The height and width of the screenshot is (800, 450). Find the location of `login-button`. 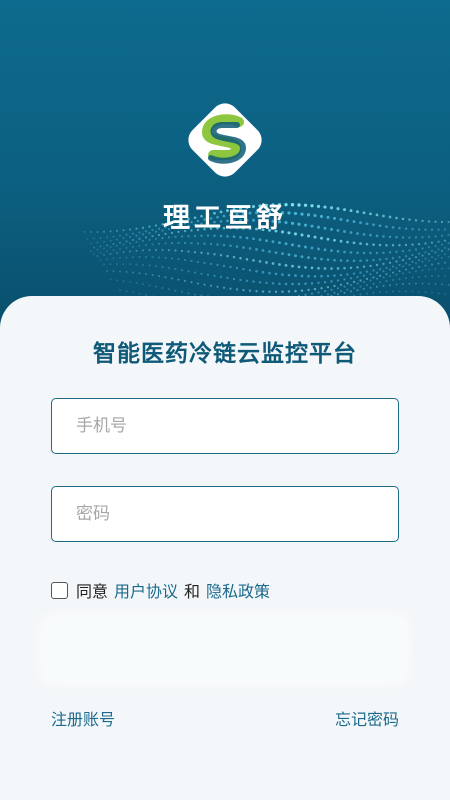

login-button is located at coordinates (225, 649).